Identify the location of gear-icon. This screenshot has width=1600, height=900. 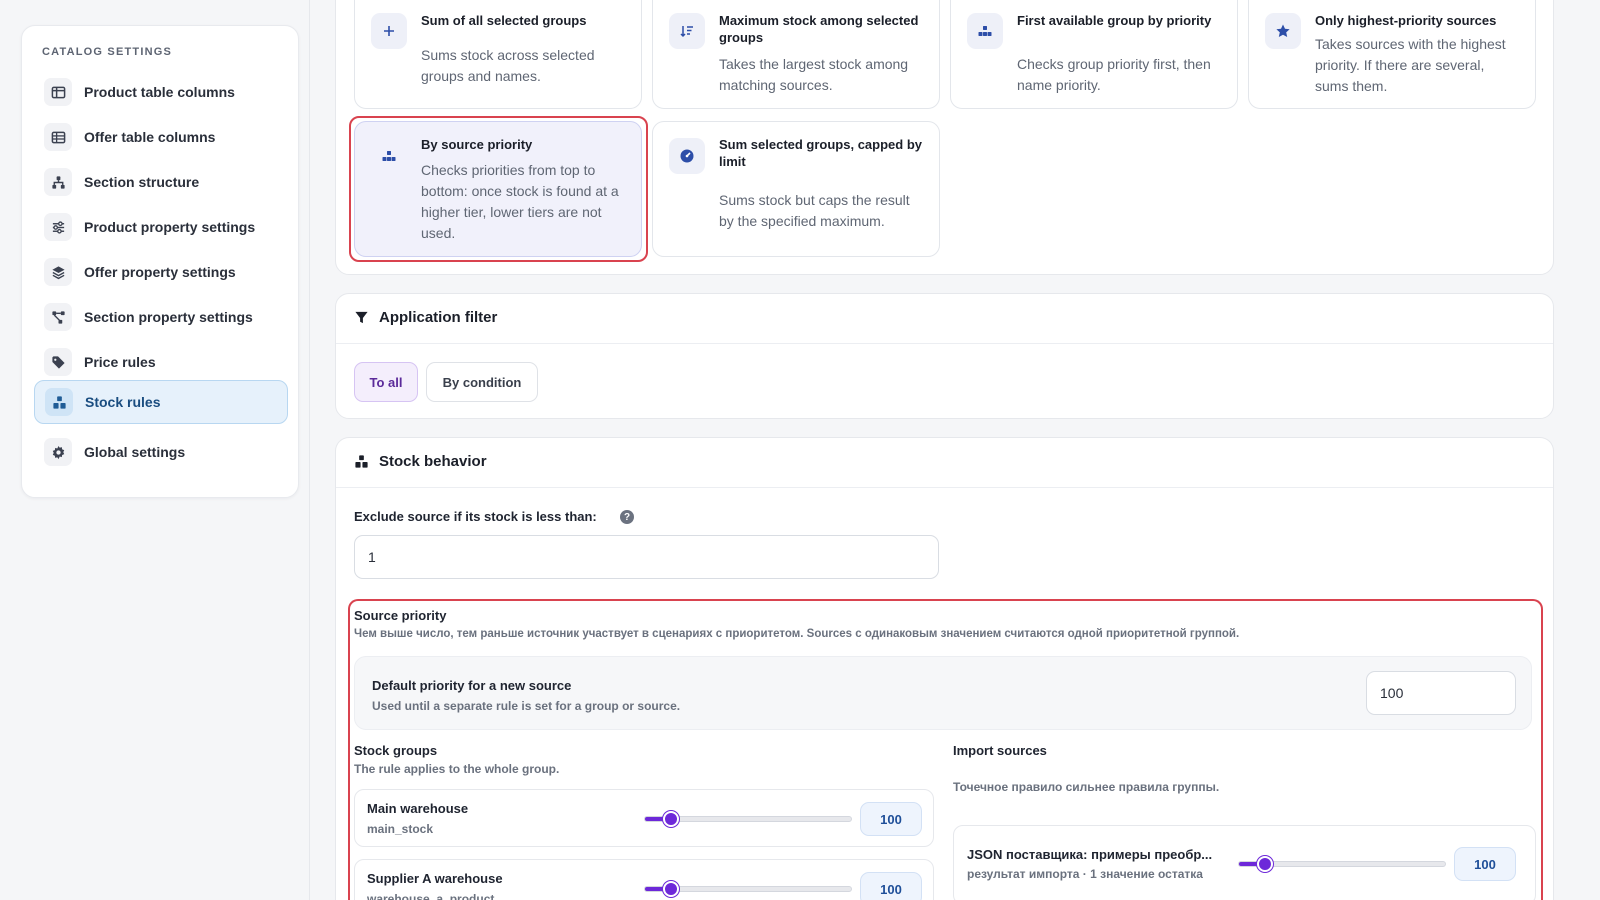
(58, 452).